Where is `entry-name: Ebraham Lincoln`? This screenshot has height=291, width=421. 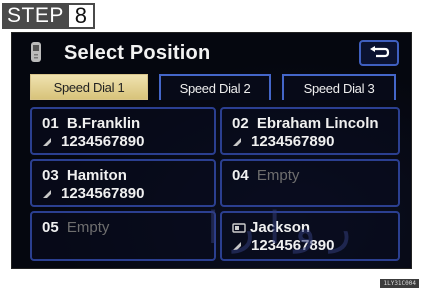 entry-name: Ebraham Lincoln is located at coordinates (317, 123).